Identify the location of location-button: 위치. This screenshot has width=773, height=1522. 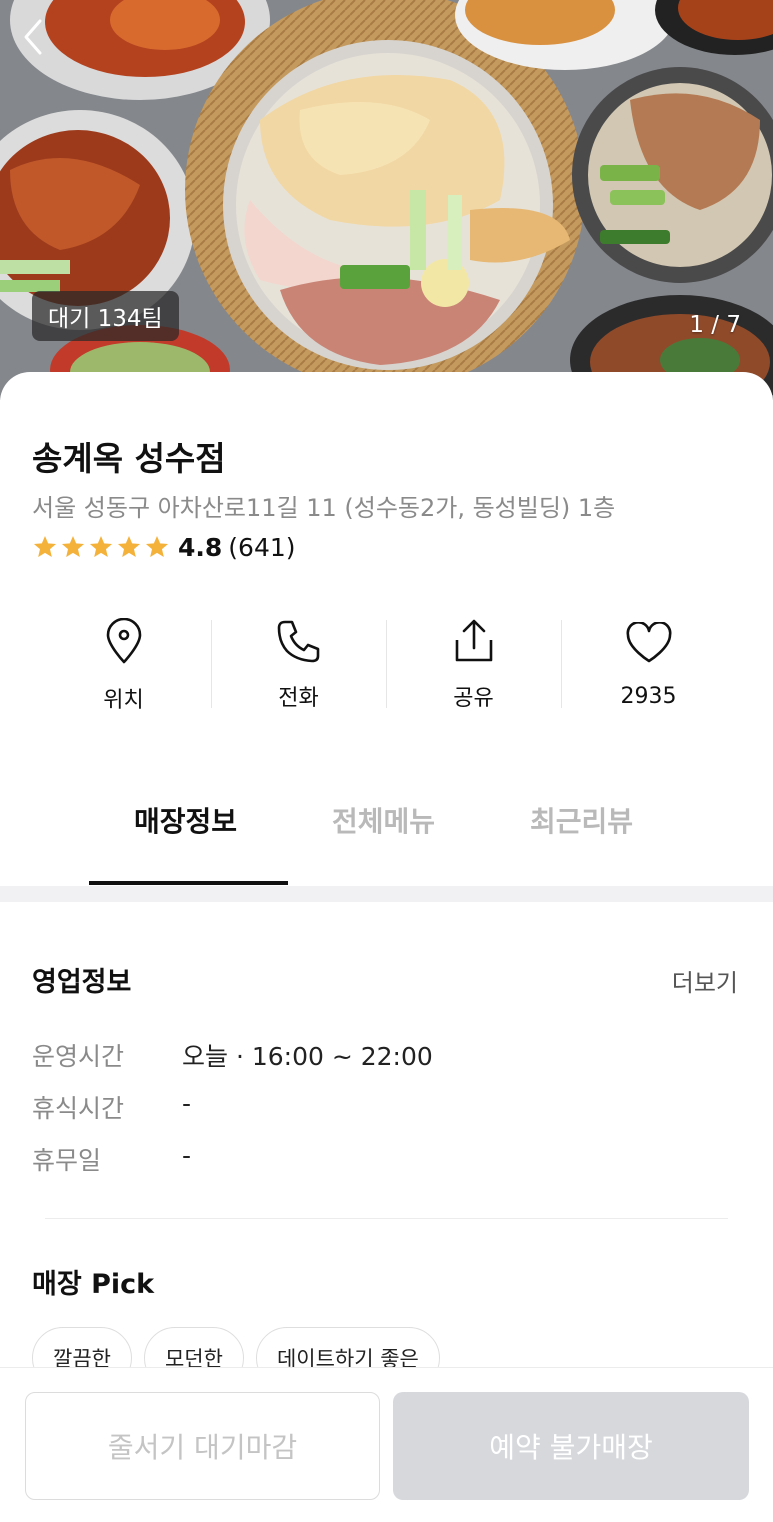
(123, 665).